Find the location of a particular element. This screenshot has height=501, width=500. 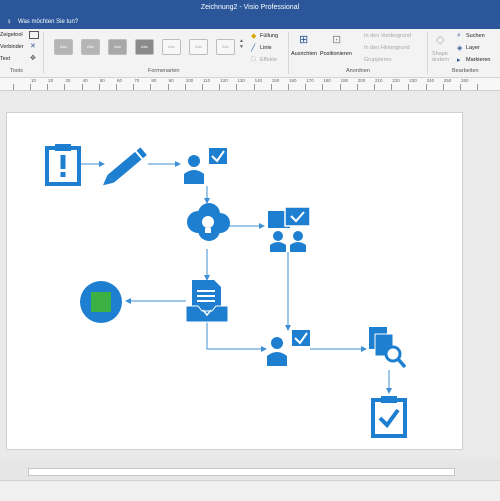

tools-group-label: Tools is located at coordinates (16, 71).